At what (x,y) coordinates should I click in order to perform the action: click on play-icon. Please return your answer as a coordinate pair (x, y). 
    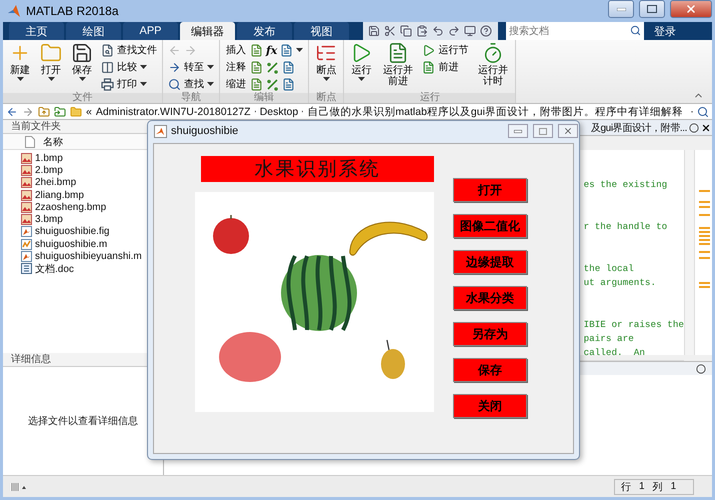
    Looking at the image, I should click on (429, 50).